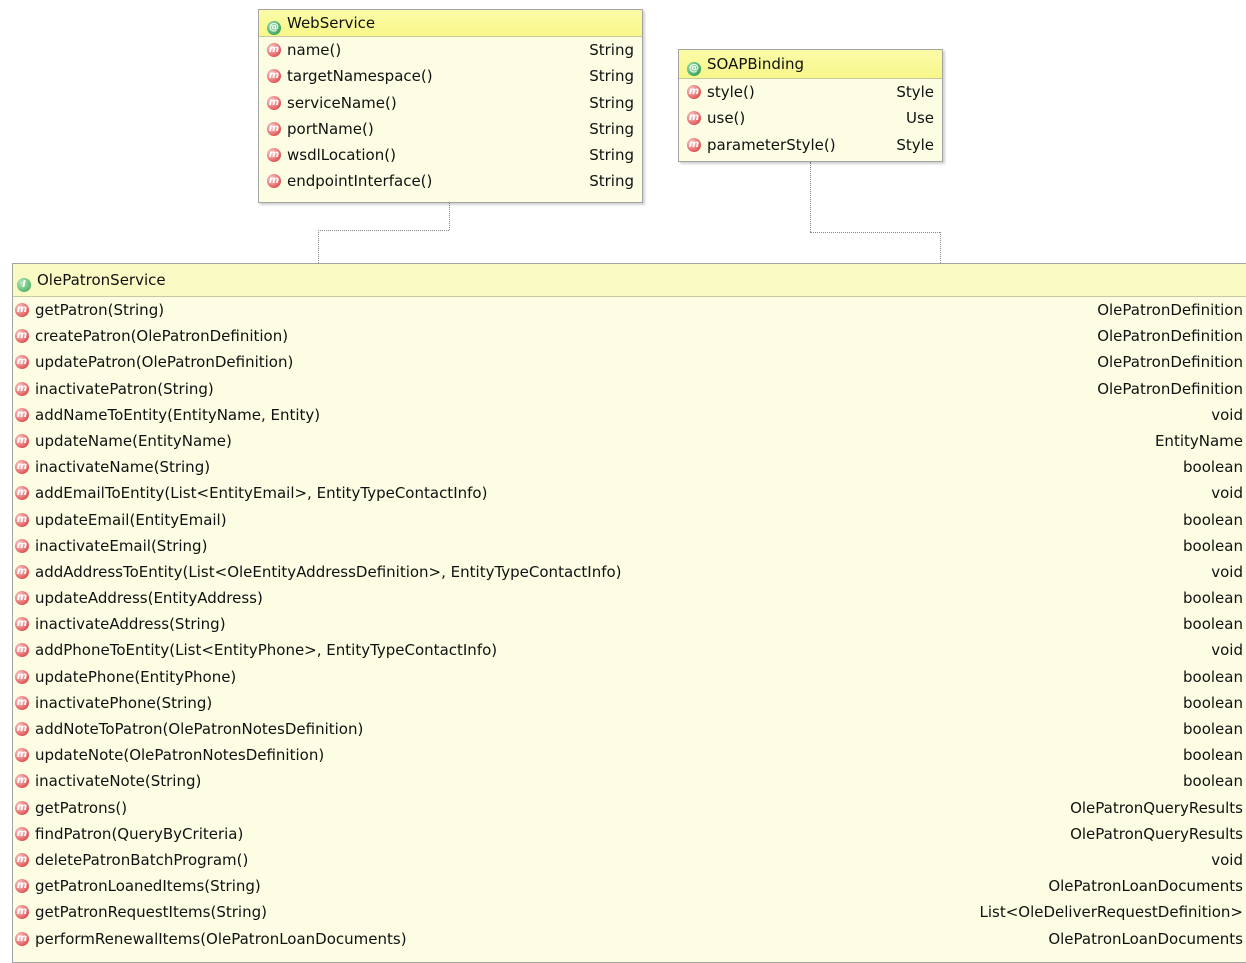 The height and width of the screenshot is (963, 1246). Describe the element at coordinates (136, 676) in the screenshot. I see `method-name: updatePhone(EntityPhone)` at that location.